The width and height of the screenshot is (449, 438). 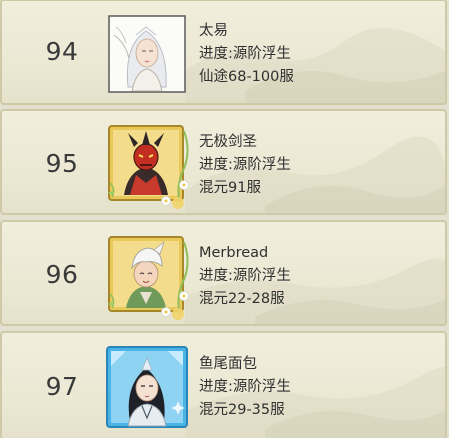 What do you see at coordinates (62, 163) in the screenshot?
I see `rank-number: 95` at bounding box center [62, 163].